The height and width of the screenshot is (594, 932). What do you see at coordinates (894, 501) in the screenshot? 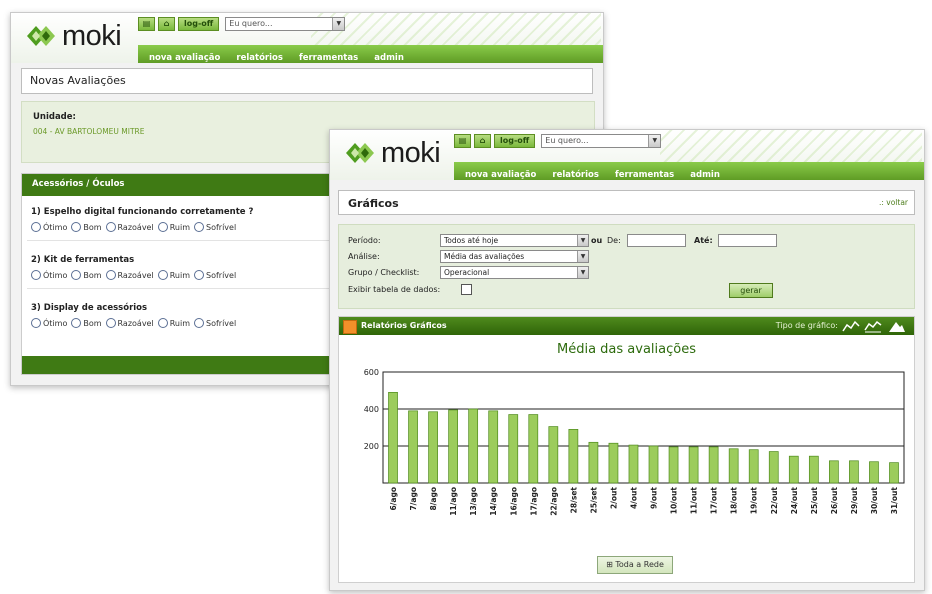
I see `x-tick-label: 31/out` at bounding box center [894, 501].